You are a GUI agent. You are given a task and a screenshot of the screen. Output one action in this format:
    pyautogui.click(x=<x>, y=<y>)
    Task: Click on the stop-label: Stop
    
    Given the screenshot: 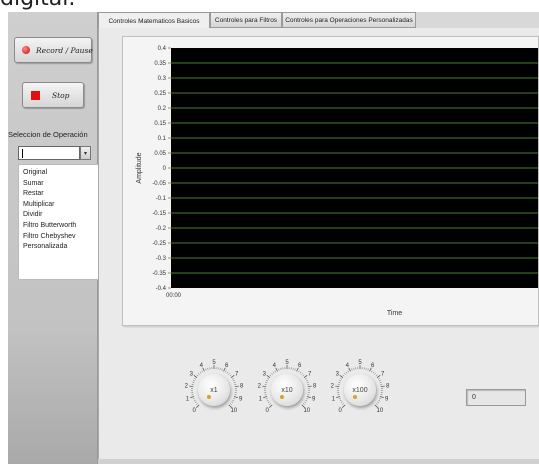 What is the action you would take?
    pyautogui.click(x=61, y=95)
    